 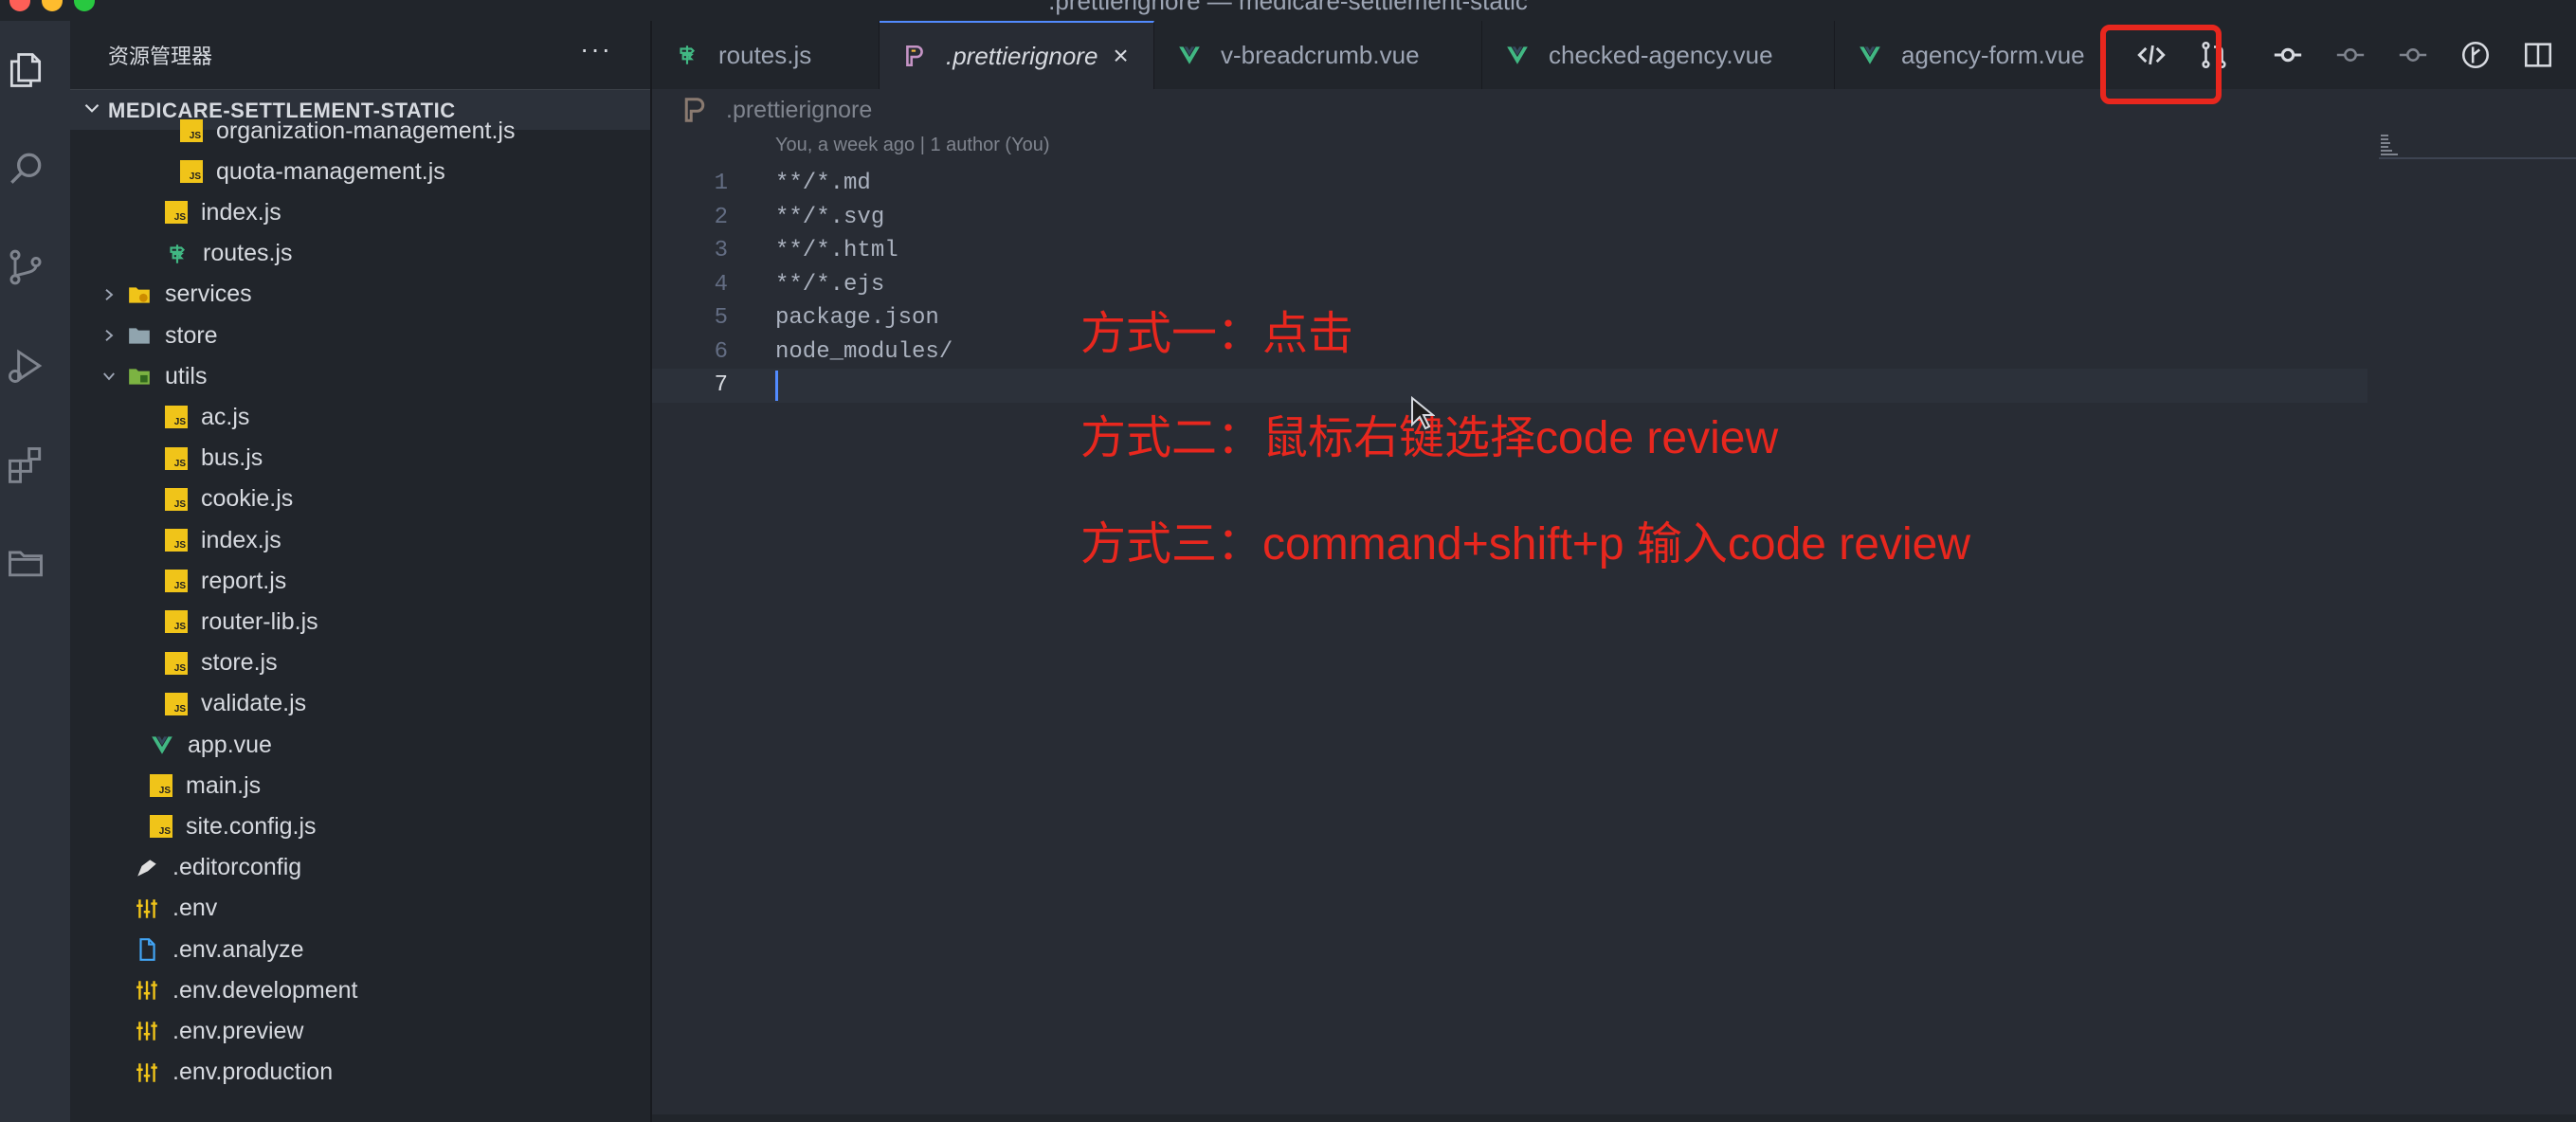 I want to click on tab-v-breadcrumb-vue: v-breadcrumb.vue, so click(x=1318, y=55).